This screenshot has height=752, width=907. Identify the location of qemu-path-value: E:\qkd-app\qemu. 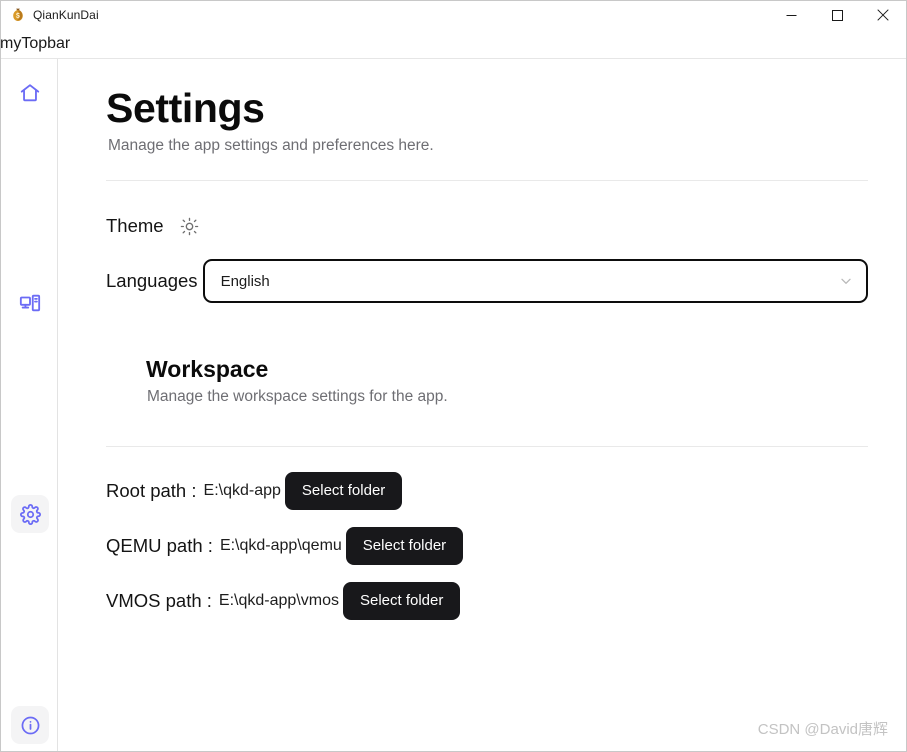
(280, 545).